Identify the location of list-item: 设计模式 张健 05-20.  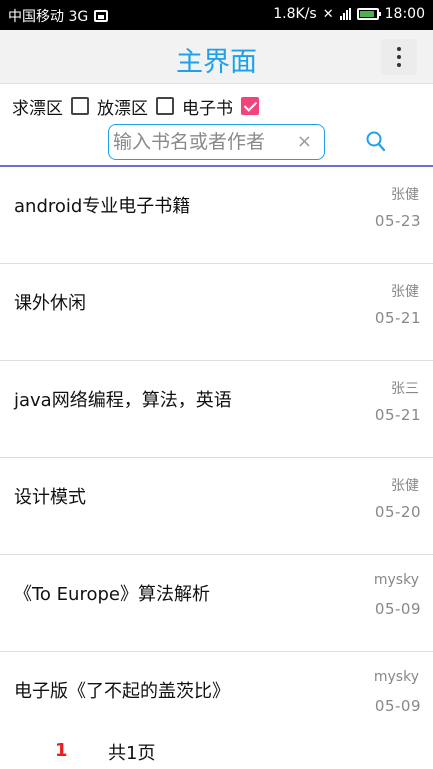
(216, 506).